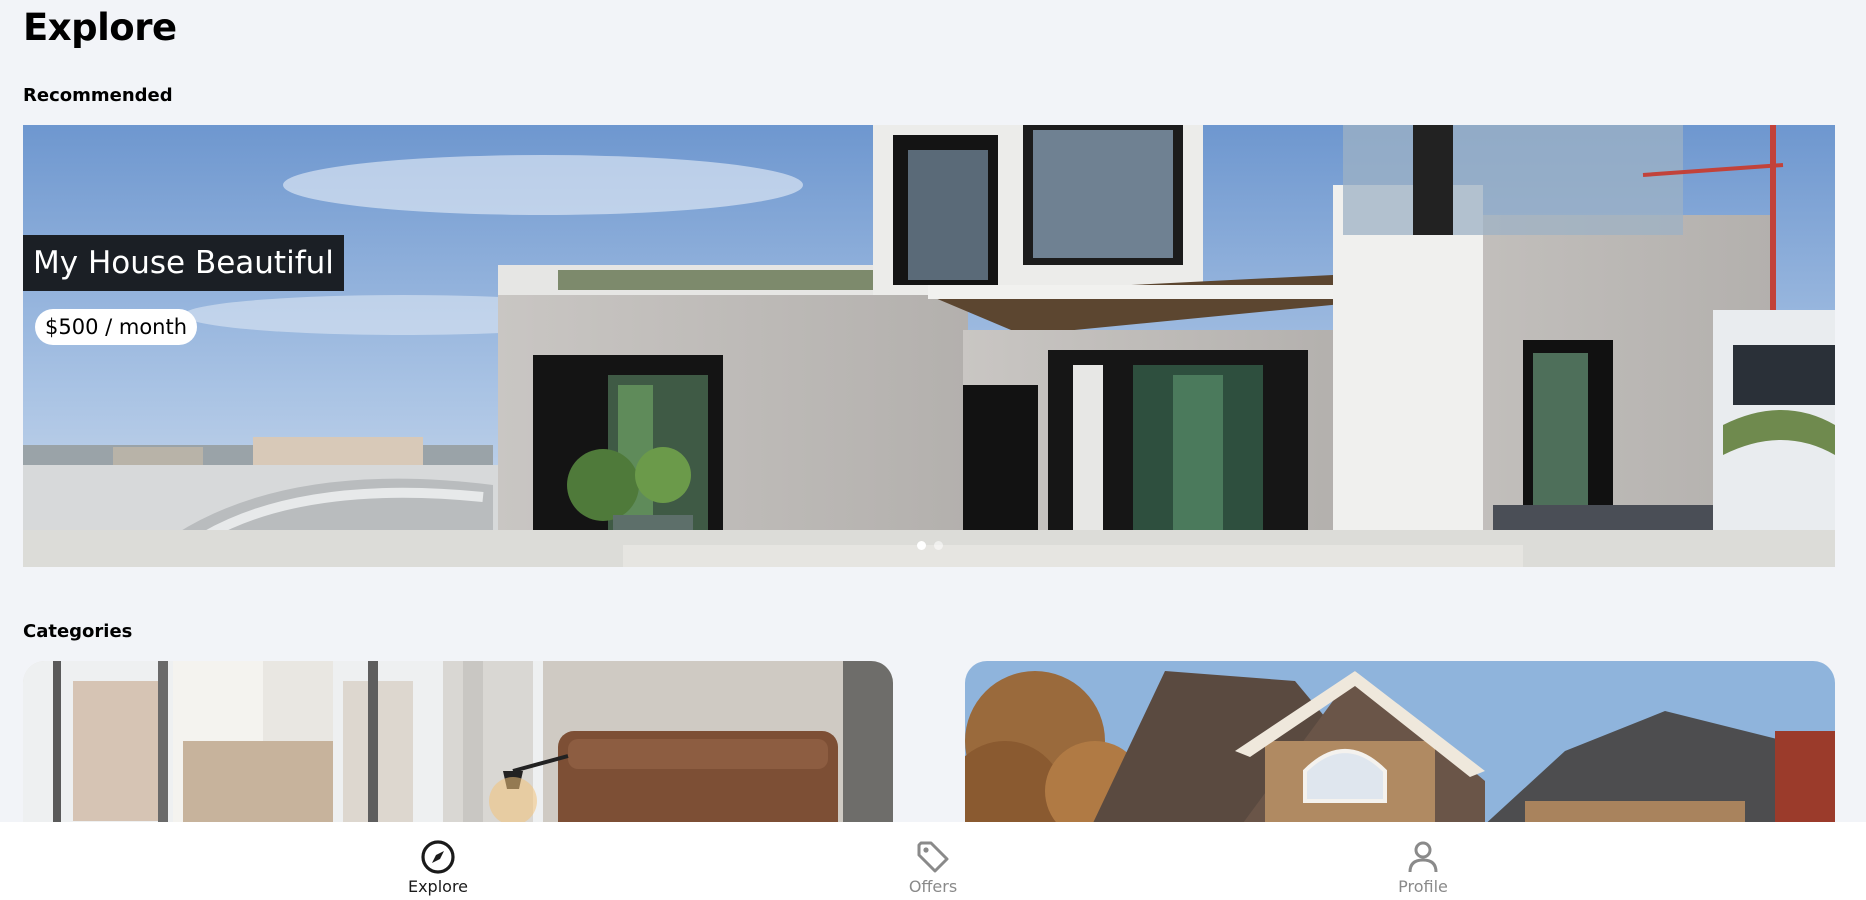 The image size is (1866, 900). Describe the element at coordinates (100, 27) in the screenshot. I see `page-title: Explore` at that location.